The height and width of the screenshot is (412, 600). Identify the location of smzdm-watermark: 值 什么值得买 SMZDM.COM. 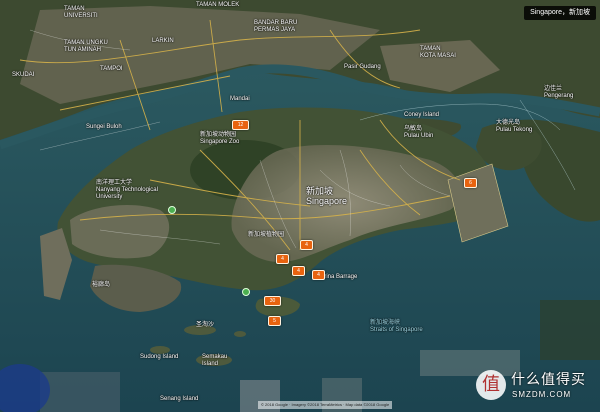
(535, 387).